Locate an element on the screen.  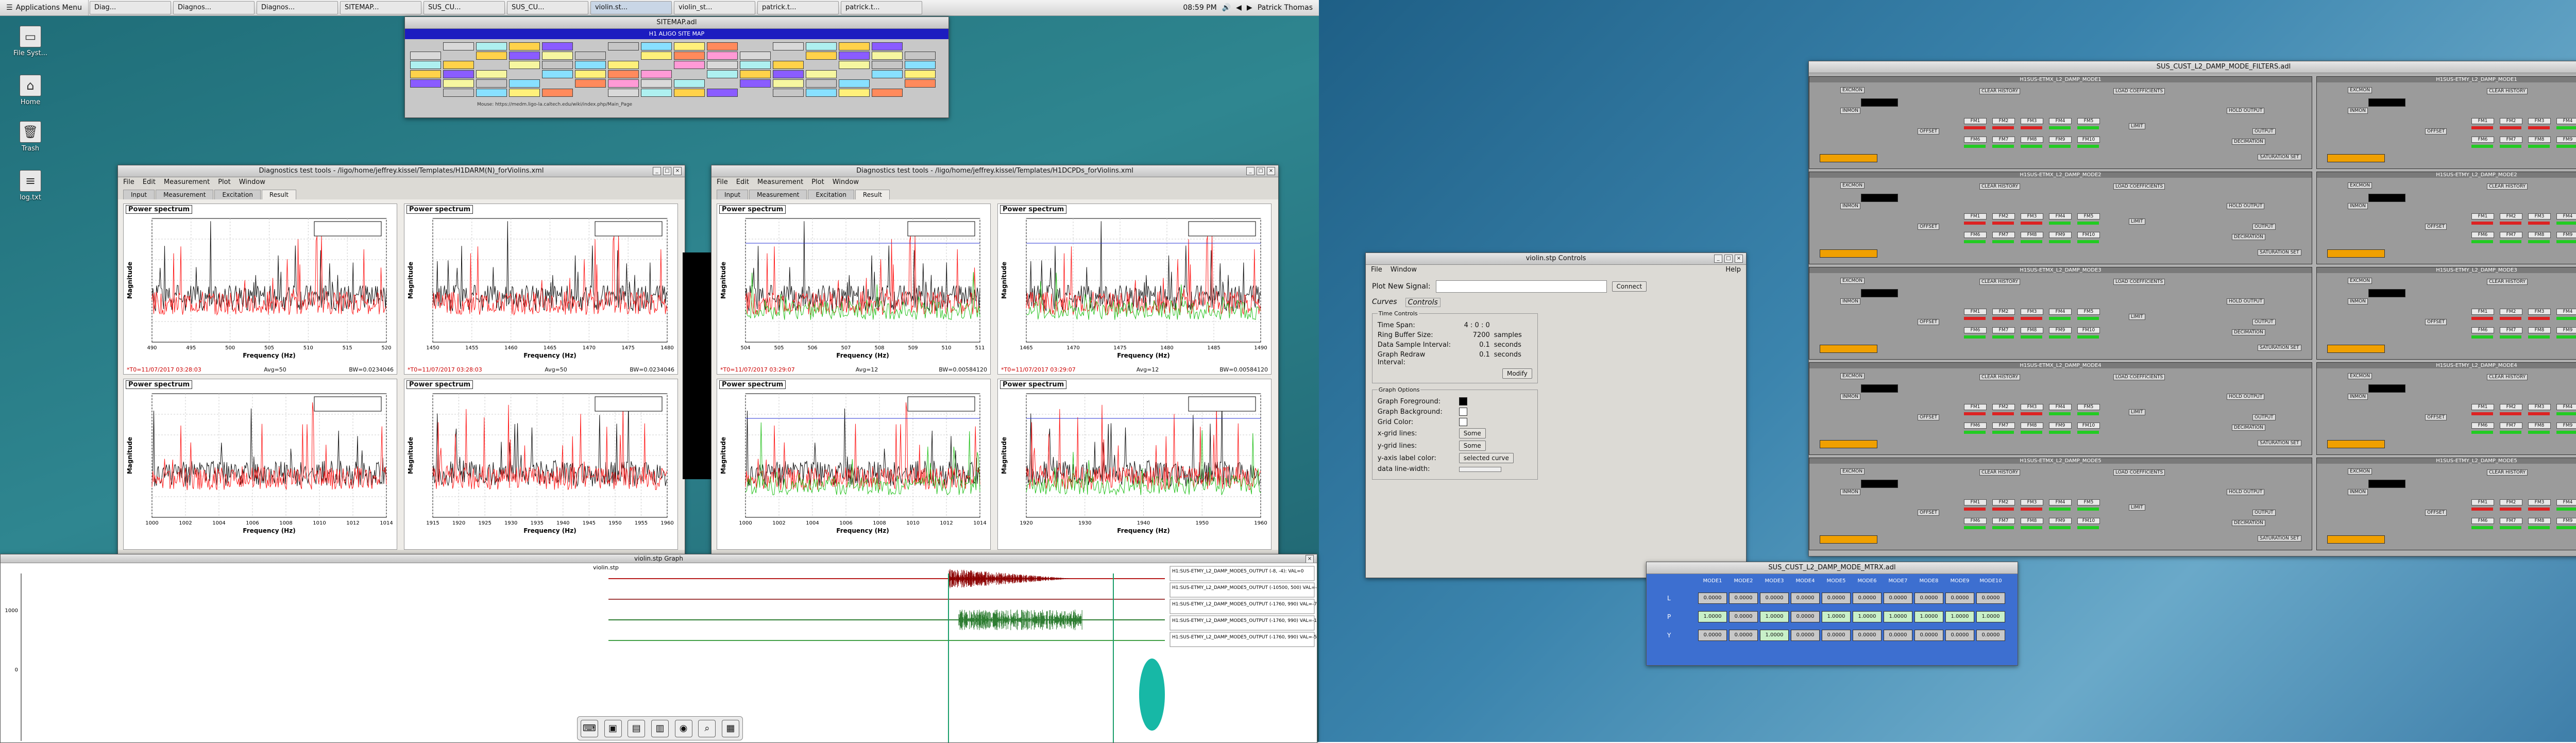
filter-fm-button: FM7 is located at coordinates (2003, 521).